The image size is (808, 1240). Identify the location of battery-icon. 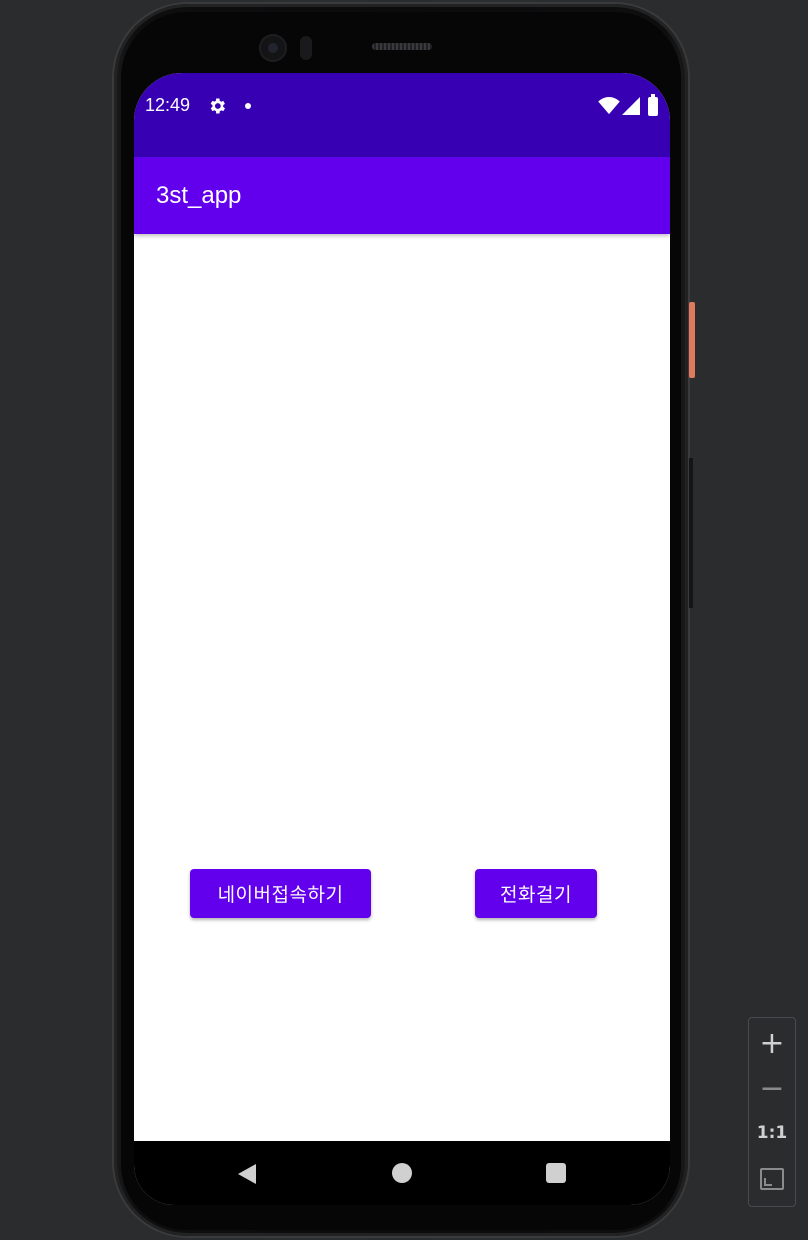
(653, 105).